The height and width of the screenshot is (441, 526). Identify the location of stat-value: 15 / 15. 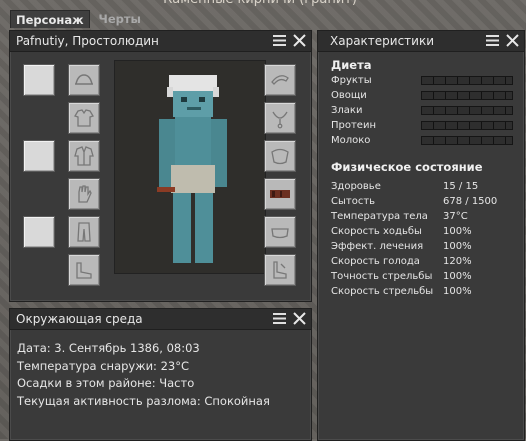
(461, 186).